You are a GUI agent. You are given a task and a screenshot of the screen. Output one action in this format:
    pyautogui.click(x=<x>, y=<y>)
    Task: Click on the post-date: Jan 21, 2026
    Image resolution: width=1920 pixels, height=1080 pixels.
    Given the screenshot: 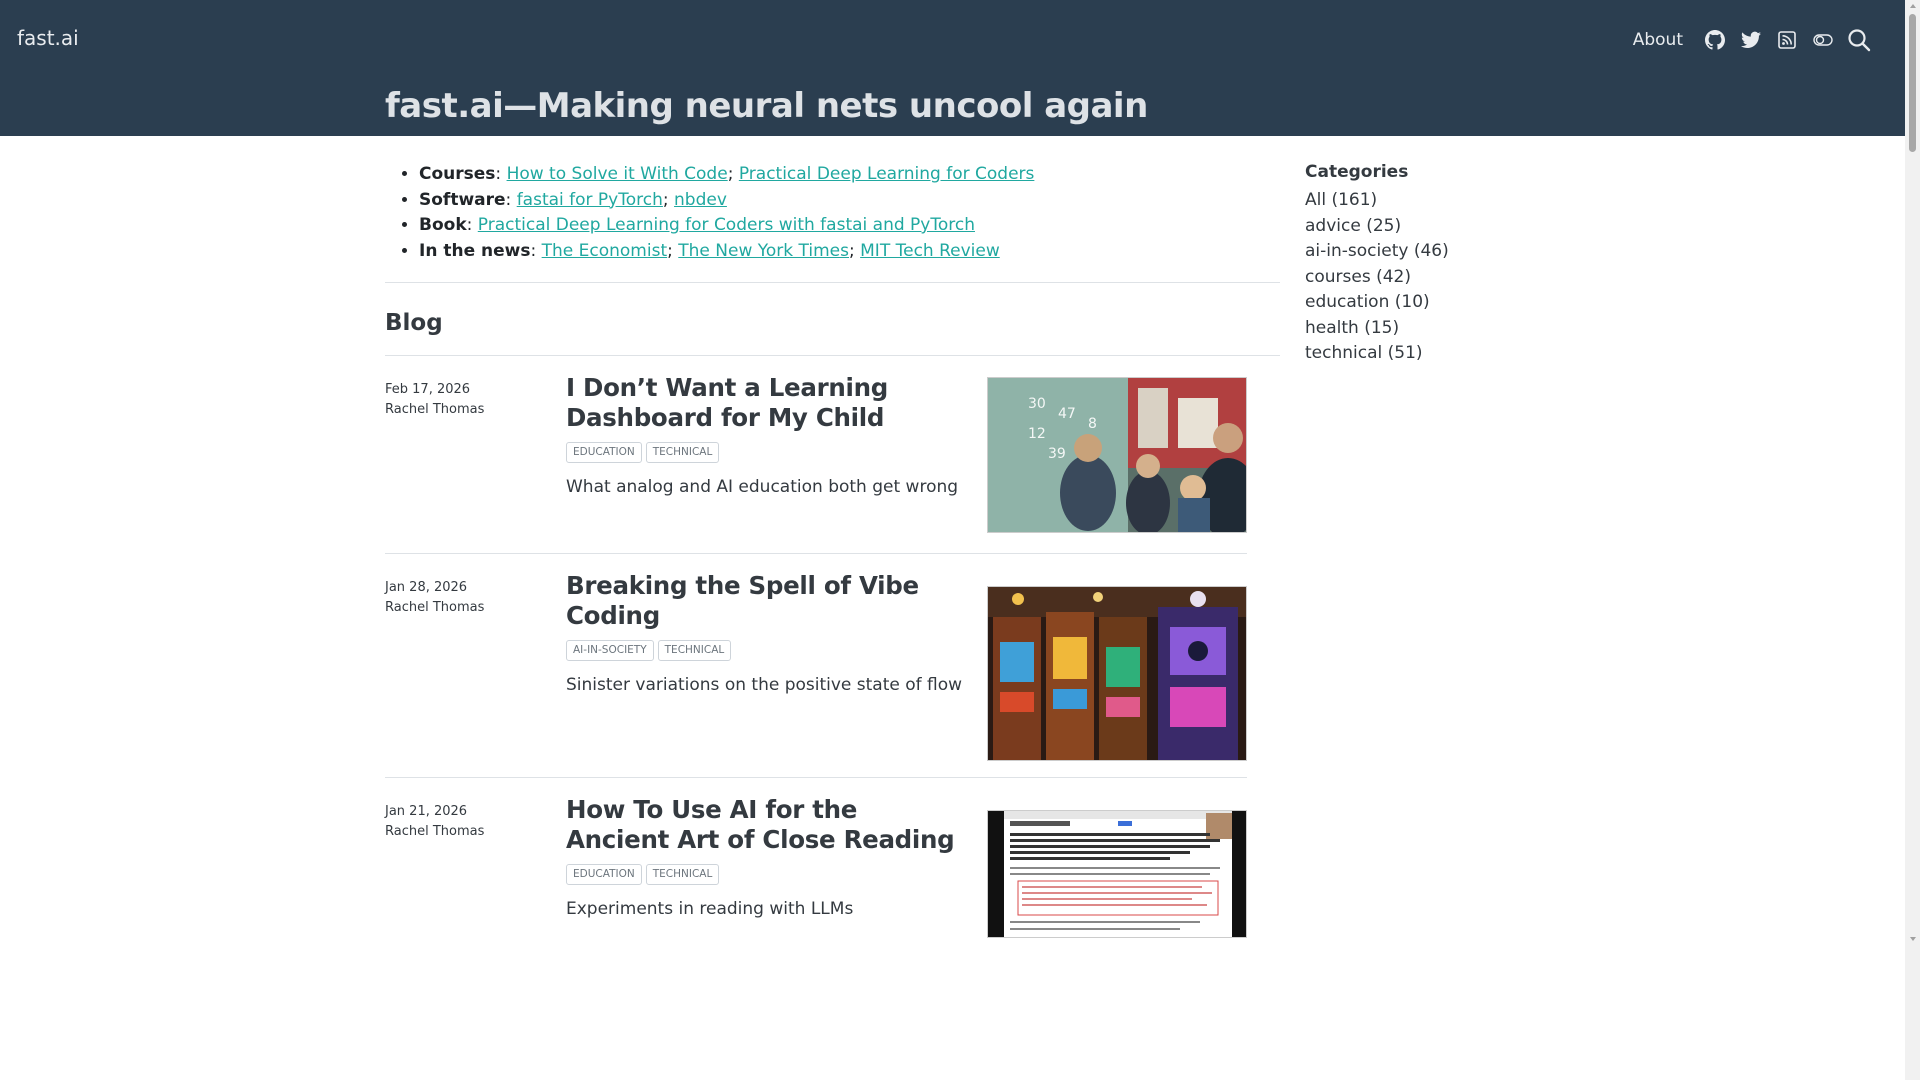 What is the action you would take?
    pyautogui.click(x=426, y=811)
    